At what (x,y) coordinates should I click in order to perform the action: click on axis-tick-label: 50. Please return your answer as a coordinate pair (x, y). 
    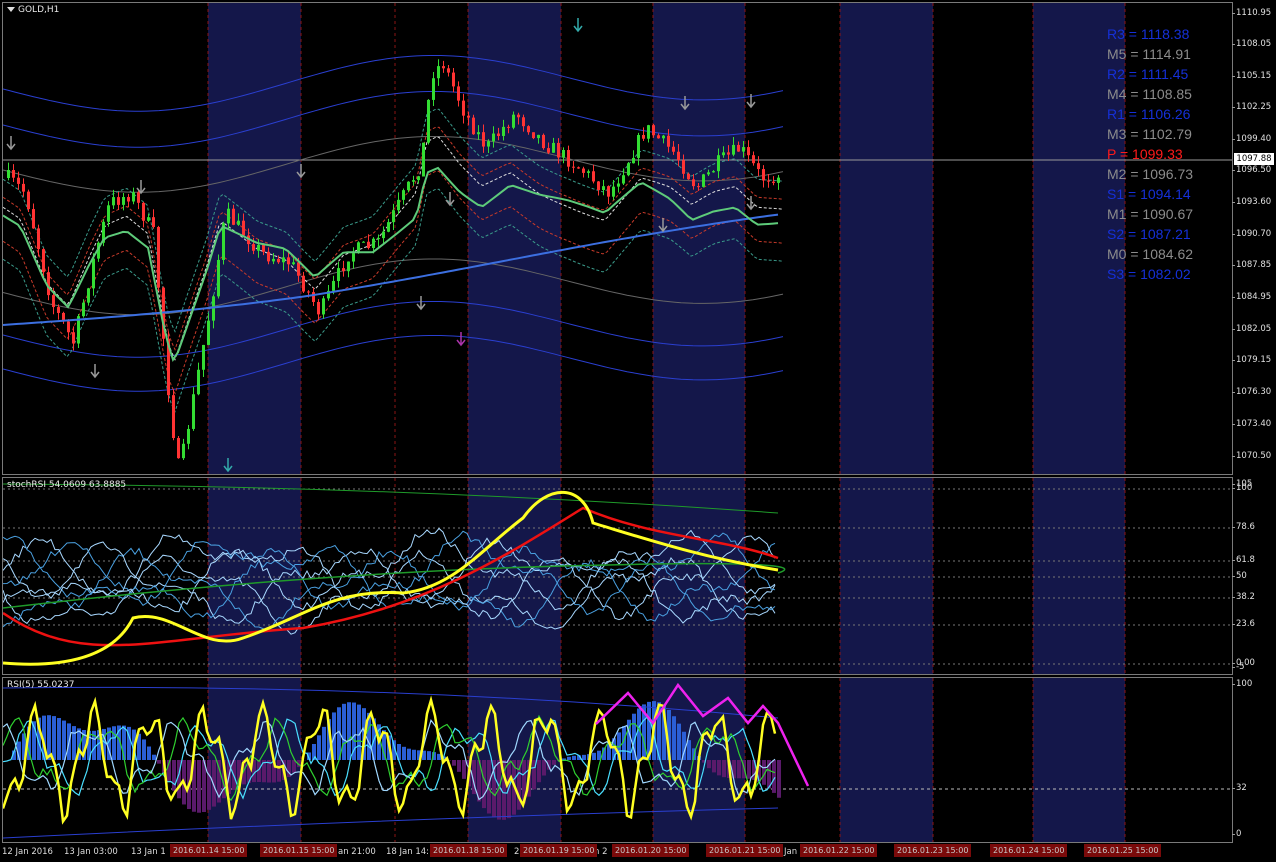
    Looking at the image, I should click on (1239, 576).